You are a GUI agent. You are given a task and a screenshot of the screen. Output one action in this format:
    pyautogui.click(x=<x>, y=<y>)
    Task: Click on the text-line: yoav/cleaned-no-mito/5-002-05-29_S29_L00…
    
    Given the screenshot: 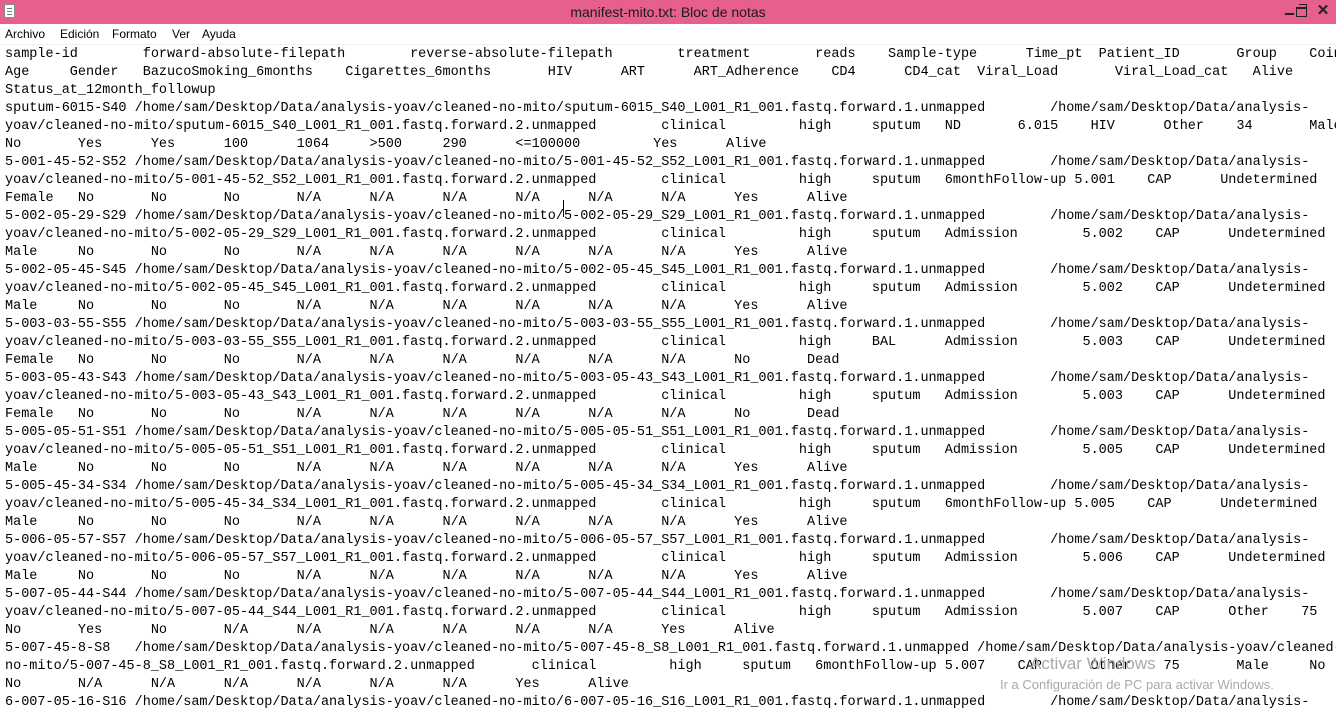 What is the action you would take?
    pyautogui.click(x=670, y=234)
    